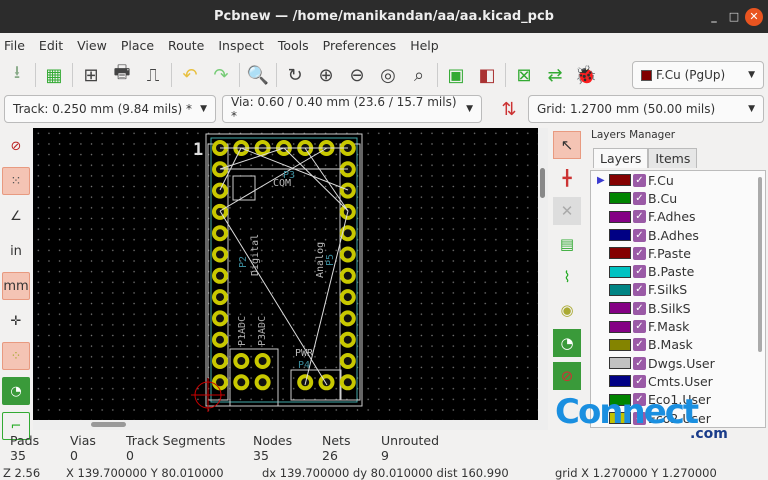  I want to click on add-zone-icon: ◔, so click(567, 343).